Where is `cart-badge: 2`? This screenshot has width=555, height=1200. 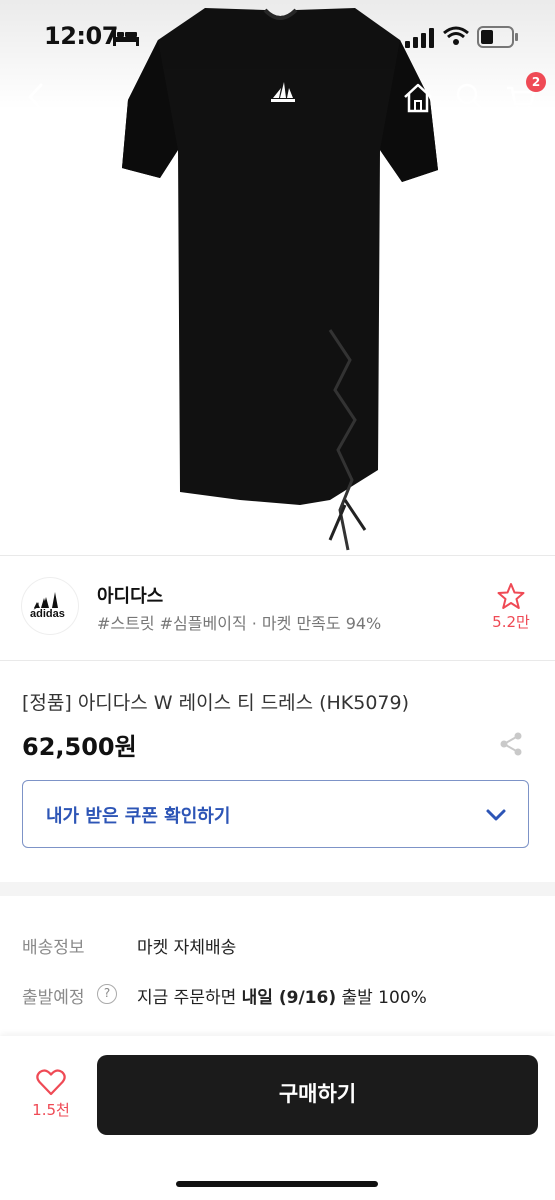 cart-badge: 2 is located at coordinates (536, 82).